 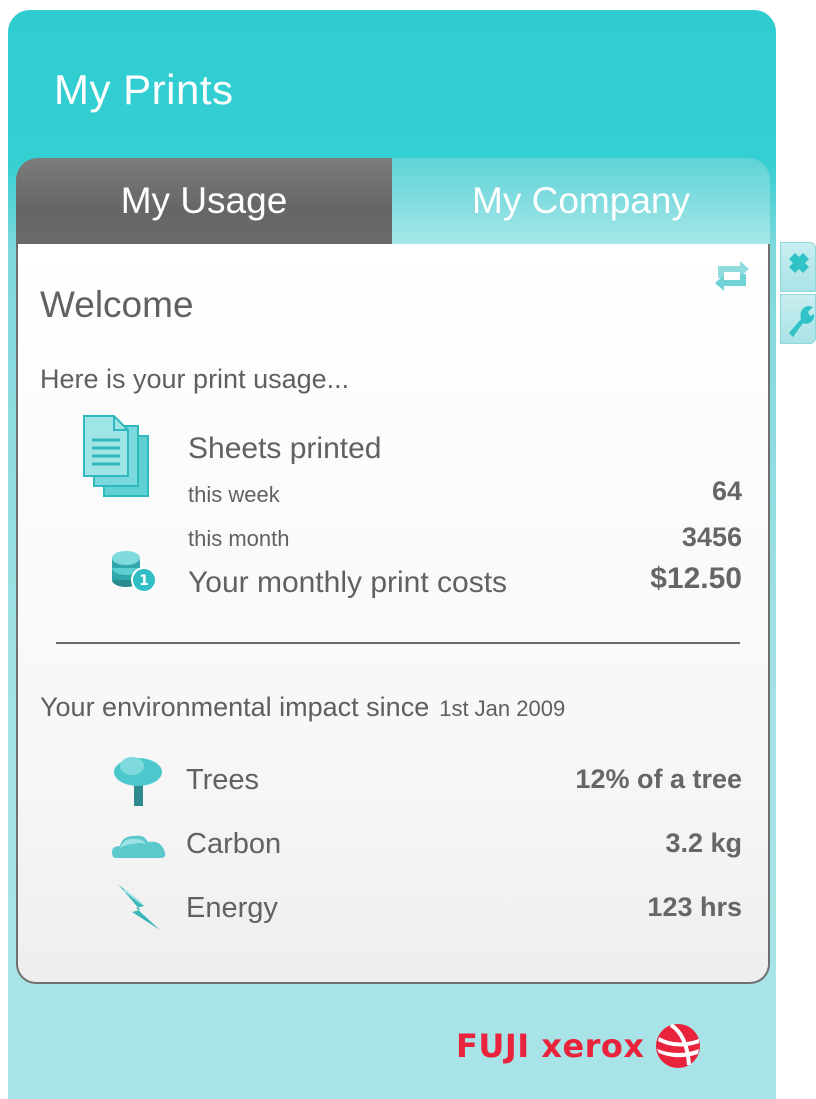 What do you see at coordinates (232, 908) in the screenshot?
I see `energy-label: Energy` at bounding box center [232, 908].